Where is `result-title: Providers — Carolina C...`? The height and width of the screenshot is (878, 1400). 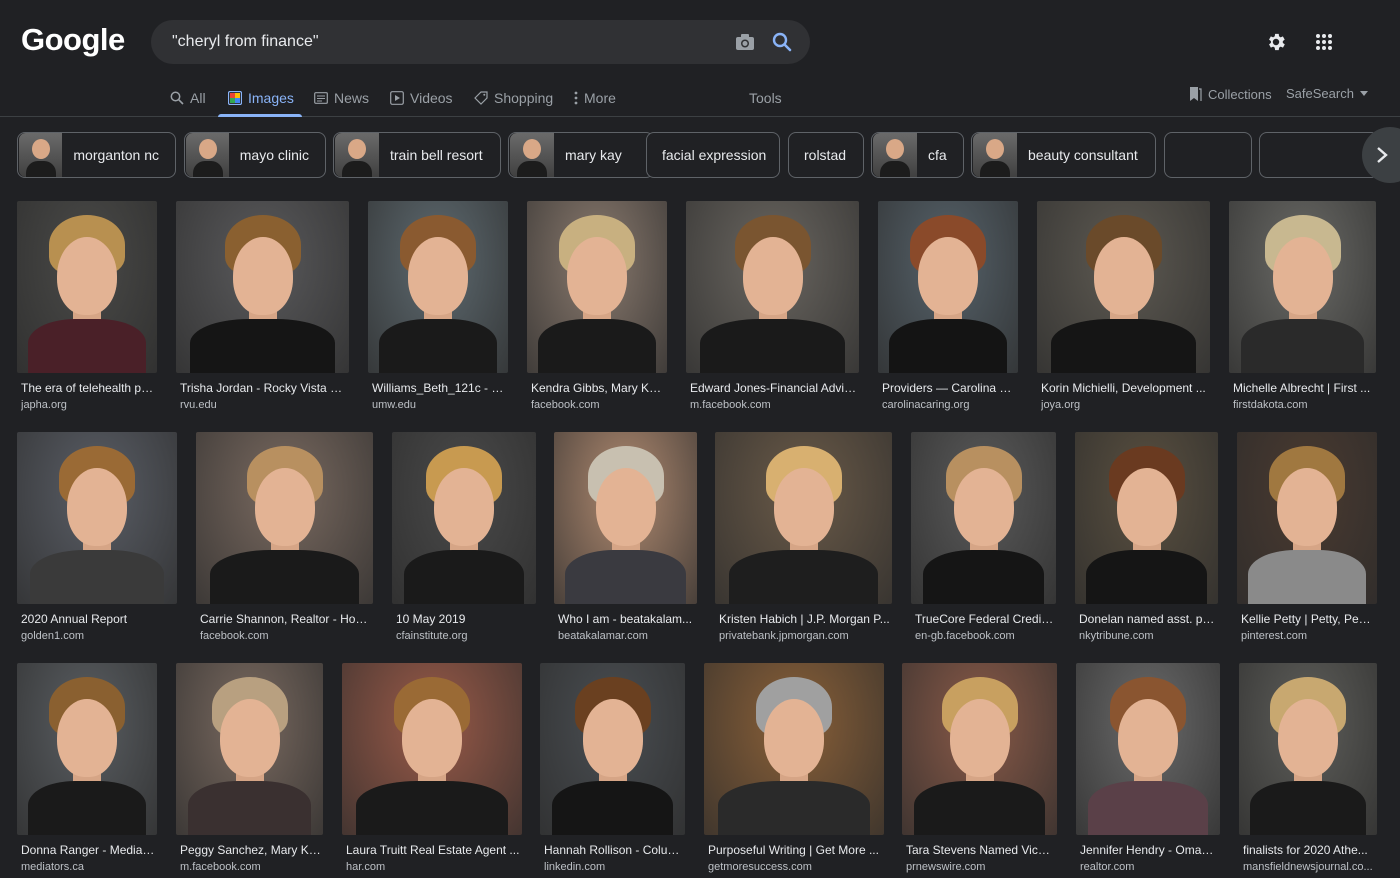
result-title: Providers — Carolina C... is located at coordinates (949, 388).